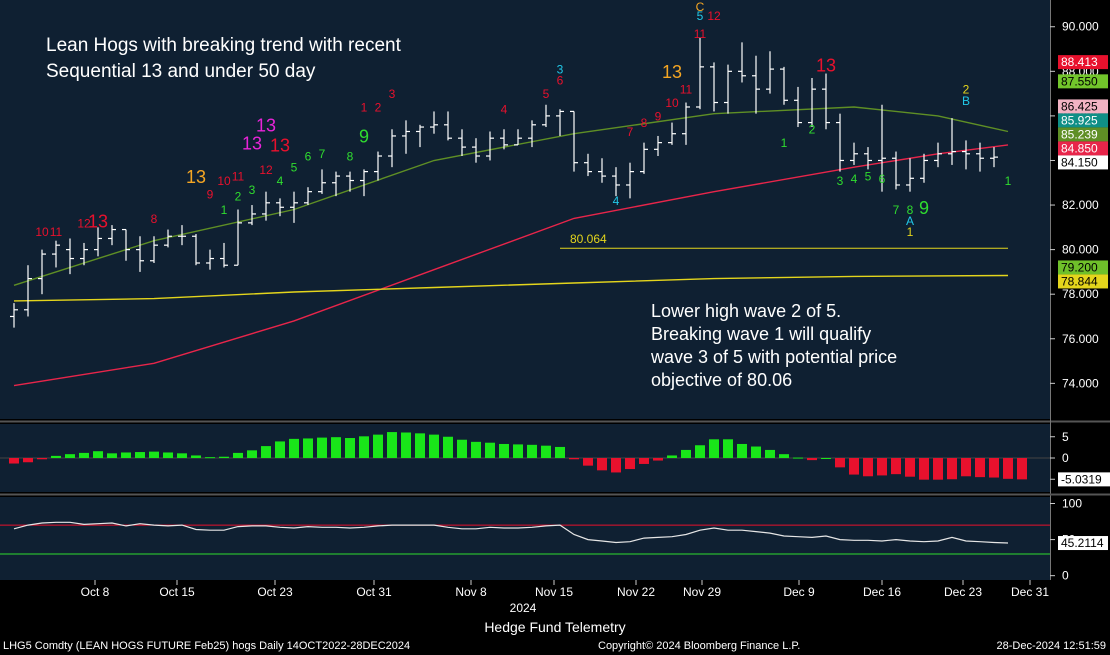  I want to click on price-value-badge: 86.425, so click(1083, 106).